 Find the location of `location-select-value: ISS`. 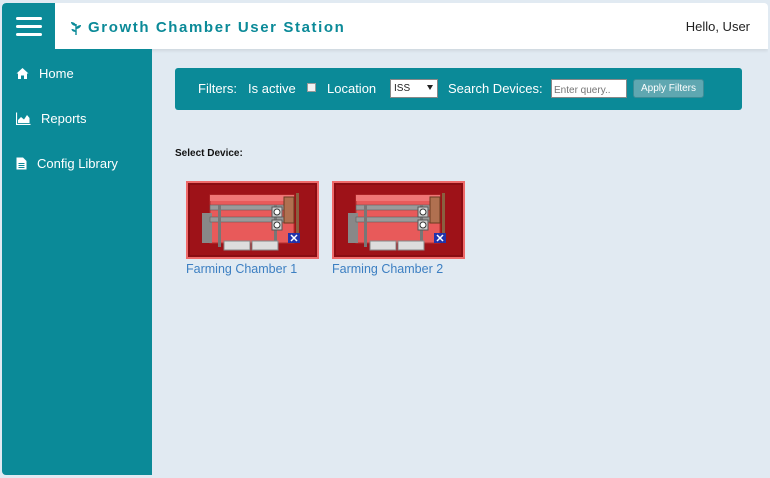

location-select-value: ISS is located at coordinates (402, 88).